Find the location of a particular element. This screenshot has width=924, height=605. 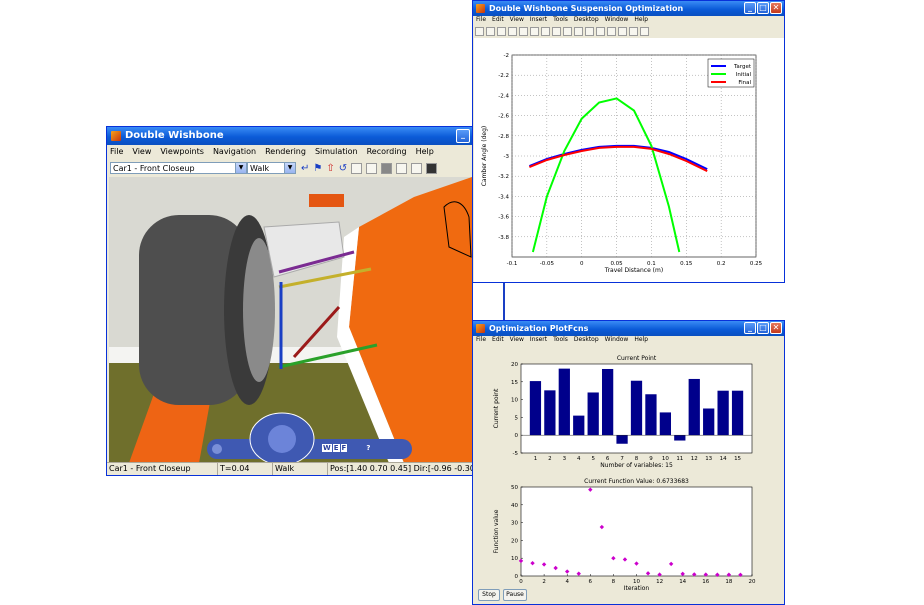

flag-icon: ⚑ is located at coordinates (317, 168).